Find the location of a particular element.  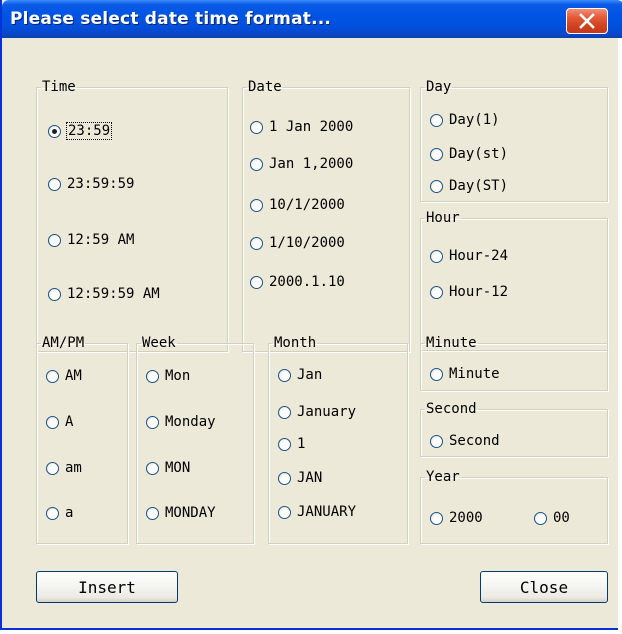

insert-button: Insert is located at coordinates (107, 587).